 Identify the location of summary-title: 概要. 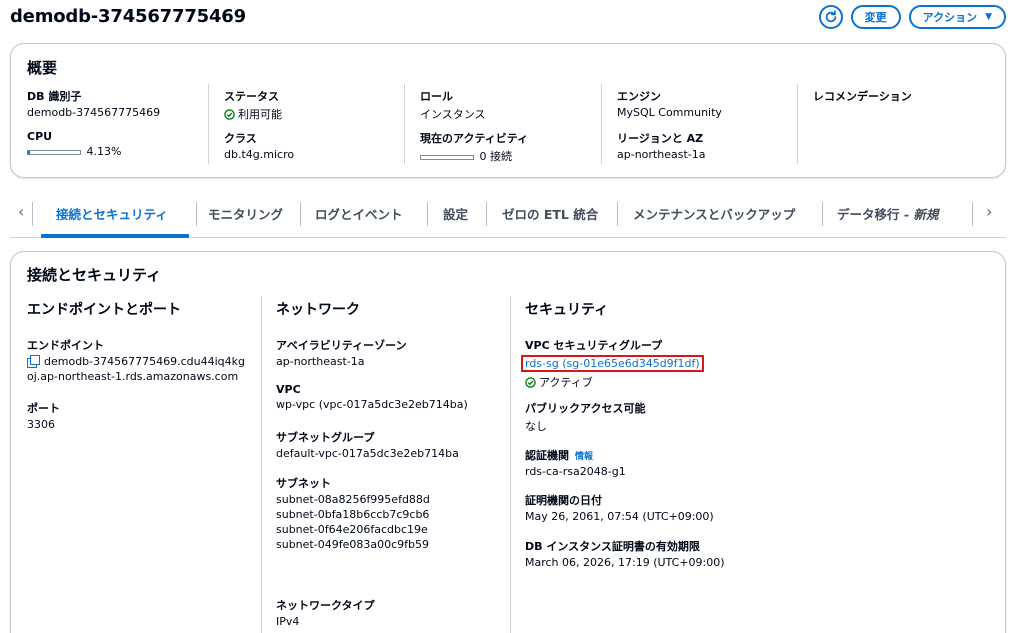
(42, 68).